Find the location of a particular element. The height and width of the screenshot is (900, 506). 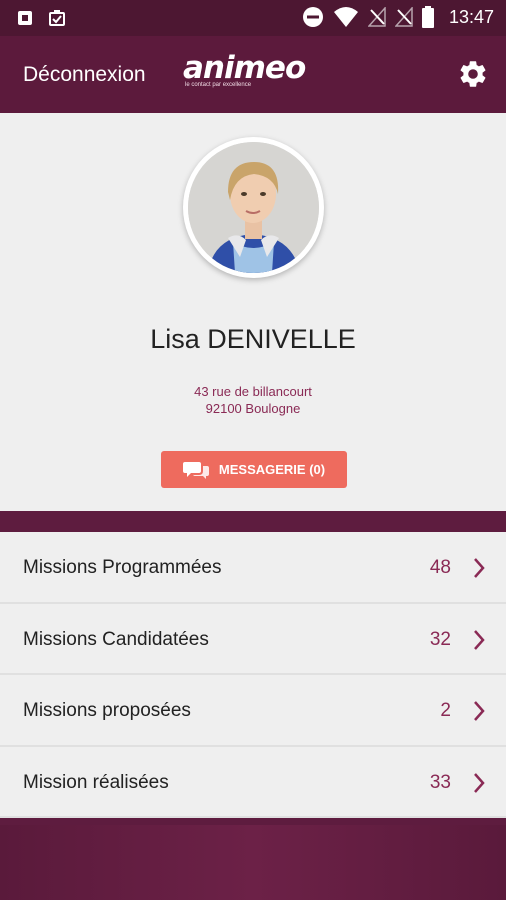

address-line-2: 92100 Boulogne is located at coordinates (253, 408).